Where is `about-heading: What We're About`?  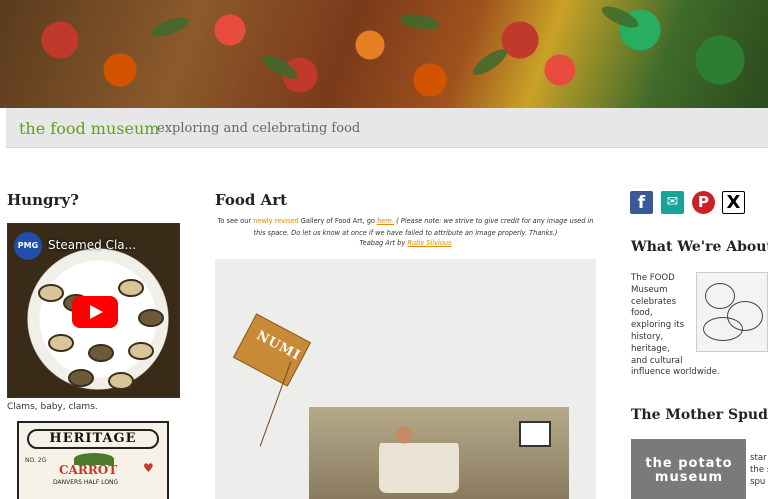
about-heading: What We're About is located at coordinates (699, 247).